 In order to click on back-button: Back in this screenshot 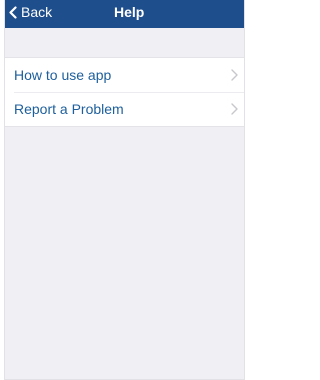, I will do `click(30, 12)`.